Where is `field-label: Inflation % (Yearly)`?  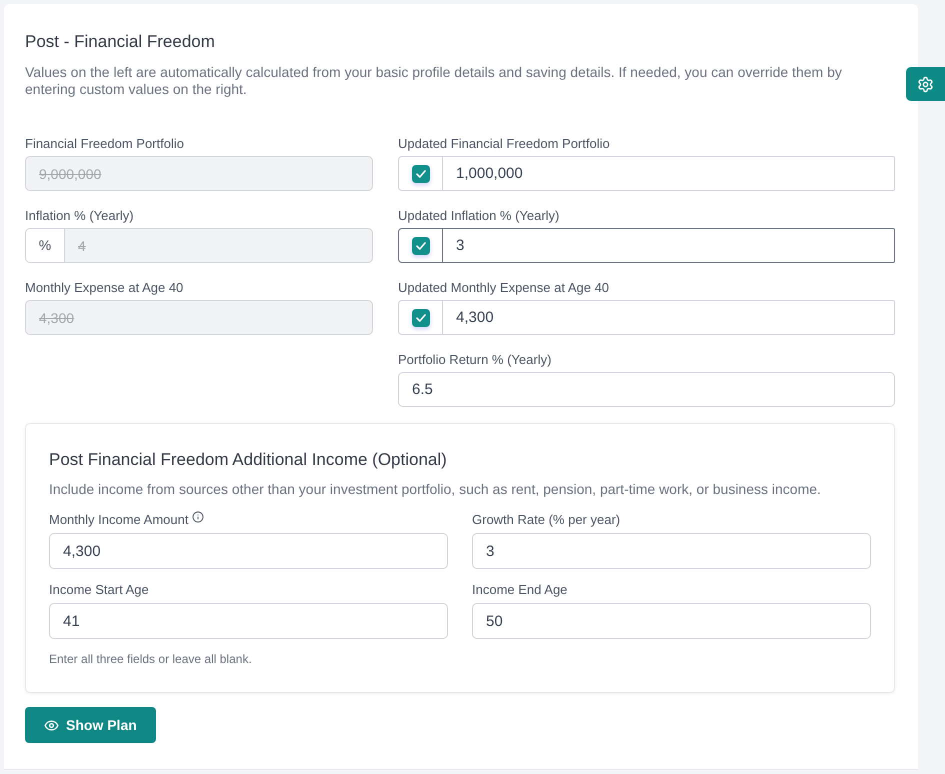 field-label: Inflation % (Yearly) is located at coordinates (80, 216).